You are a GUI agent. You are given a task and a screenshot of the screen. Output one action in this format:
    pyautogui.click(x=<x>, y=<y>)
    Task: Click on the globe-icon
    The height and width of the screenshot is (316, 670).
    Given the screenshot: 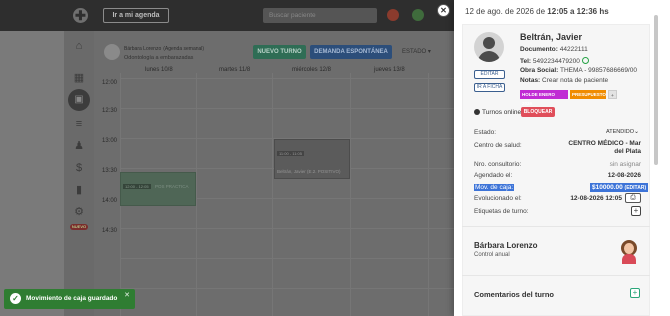 What is the action you would take?
    pyautogui.click(x=477, y=112)
    